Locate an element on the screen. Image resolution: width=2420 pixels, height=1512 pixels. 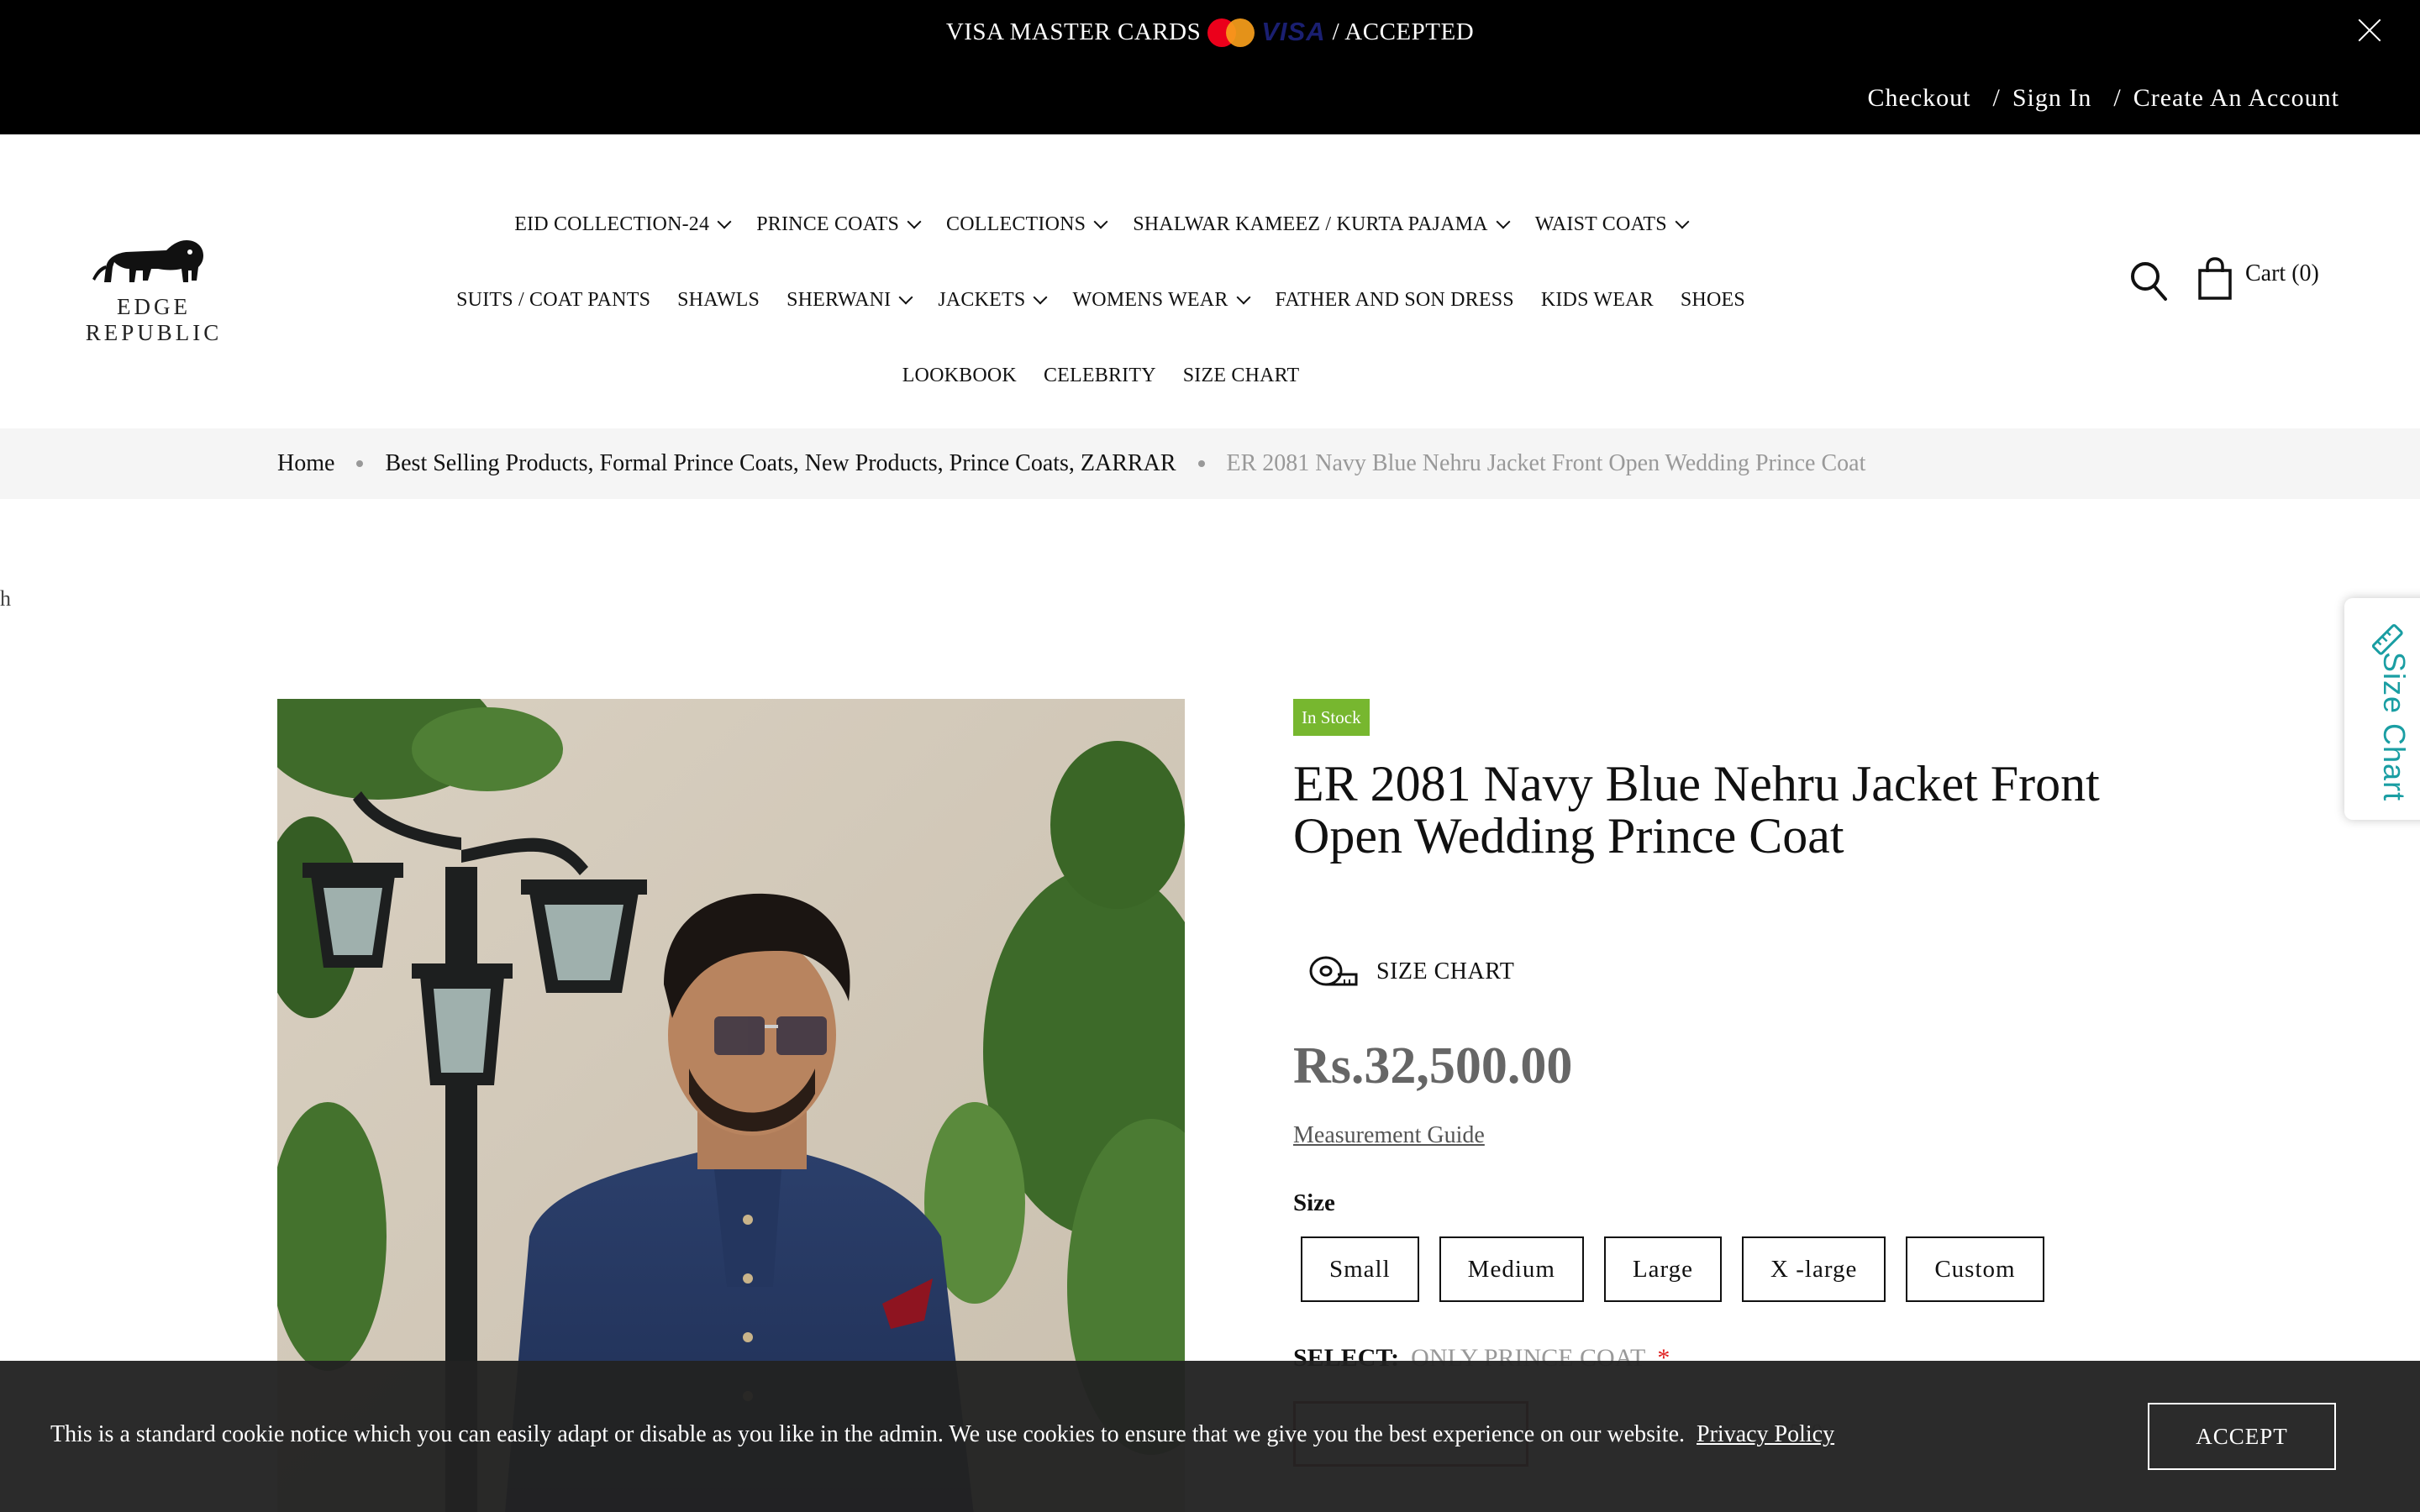
size-option-medium: Medium is located at coordinates (1511, 1269).